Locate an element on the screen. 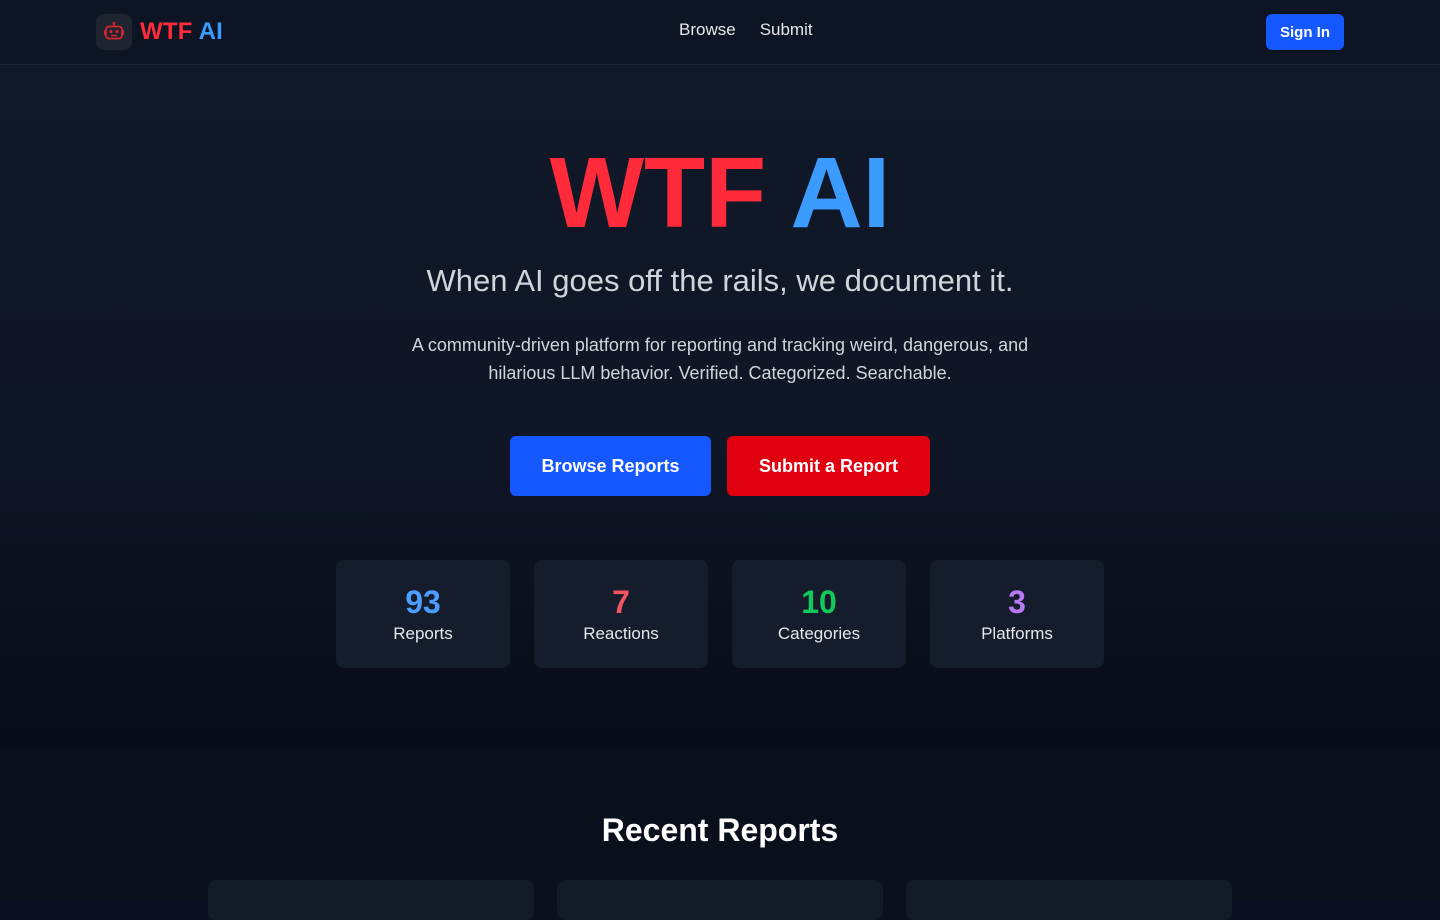 The width and height of the screenshot is (1440, 920). stat-label-categories: Categories is located at coordinates (819, 633).